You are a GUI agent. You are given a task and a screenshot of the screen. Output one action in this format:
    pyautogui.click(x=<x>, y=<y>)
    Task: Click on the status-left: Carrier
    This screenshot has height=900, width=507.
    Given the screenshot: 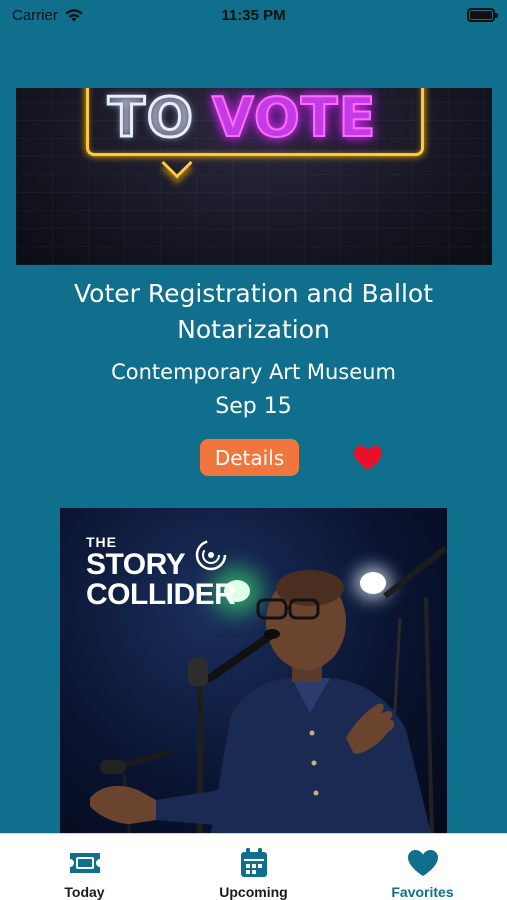 What is the action you would take?
    pyautogui.click(x=48, y=15)
    